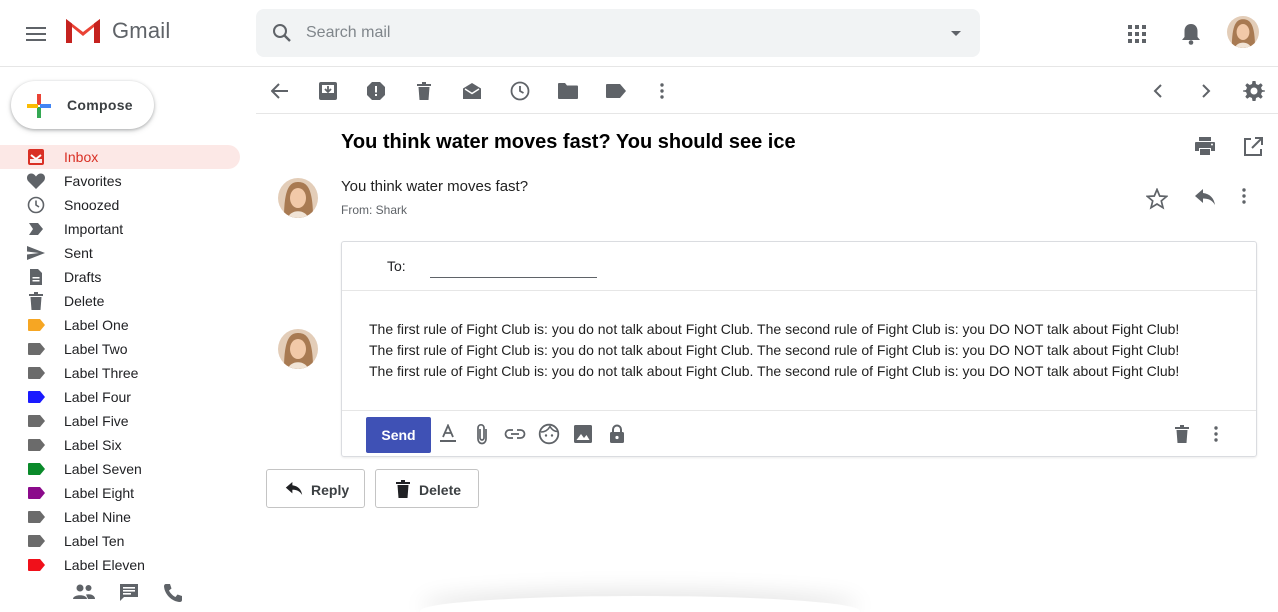 The width and height of the screenshot is (1278, 612). What do you see at coordinates (120, 445) in the screenshot?
I see `sidebar-item-label-six: Label Six` at bounding box center [120, 445].